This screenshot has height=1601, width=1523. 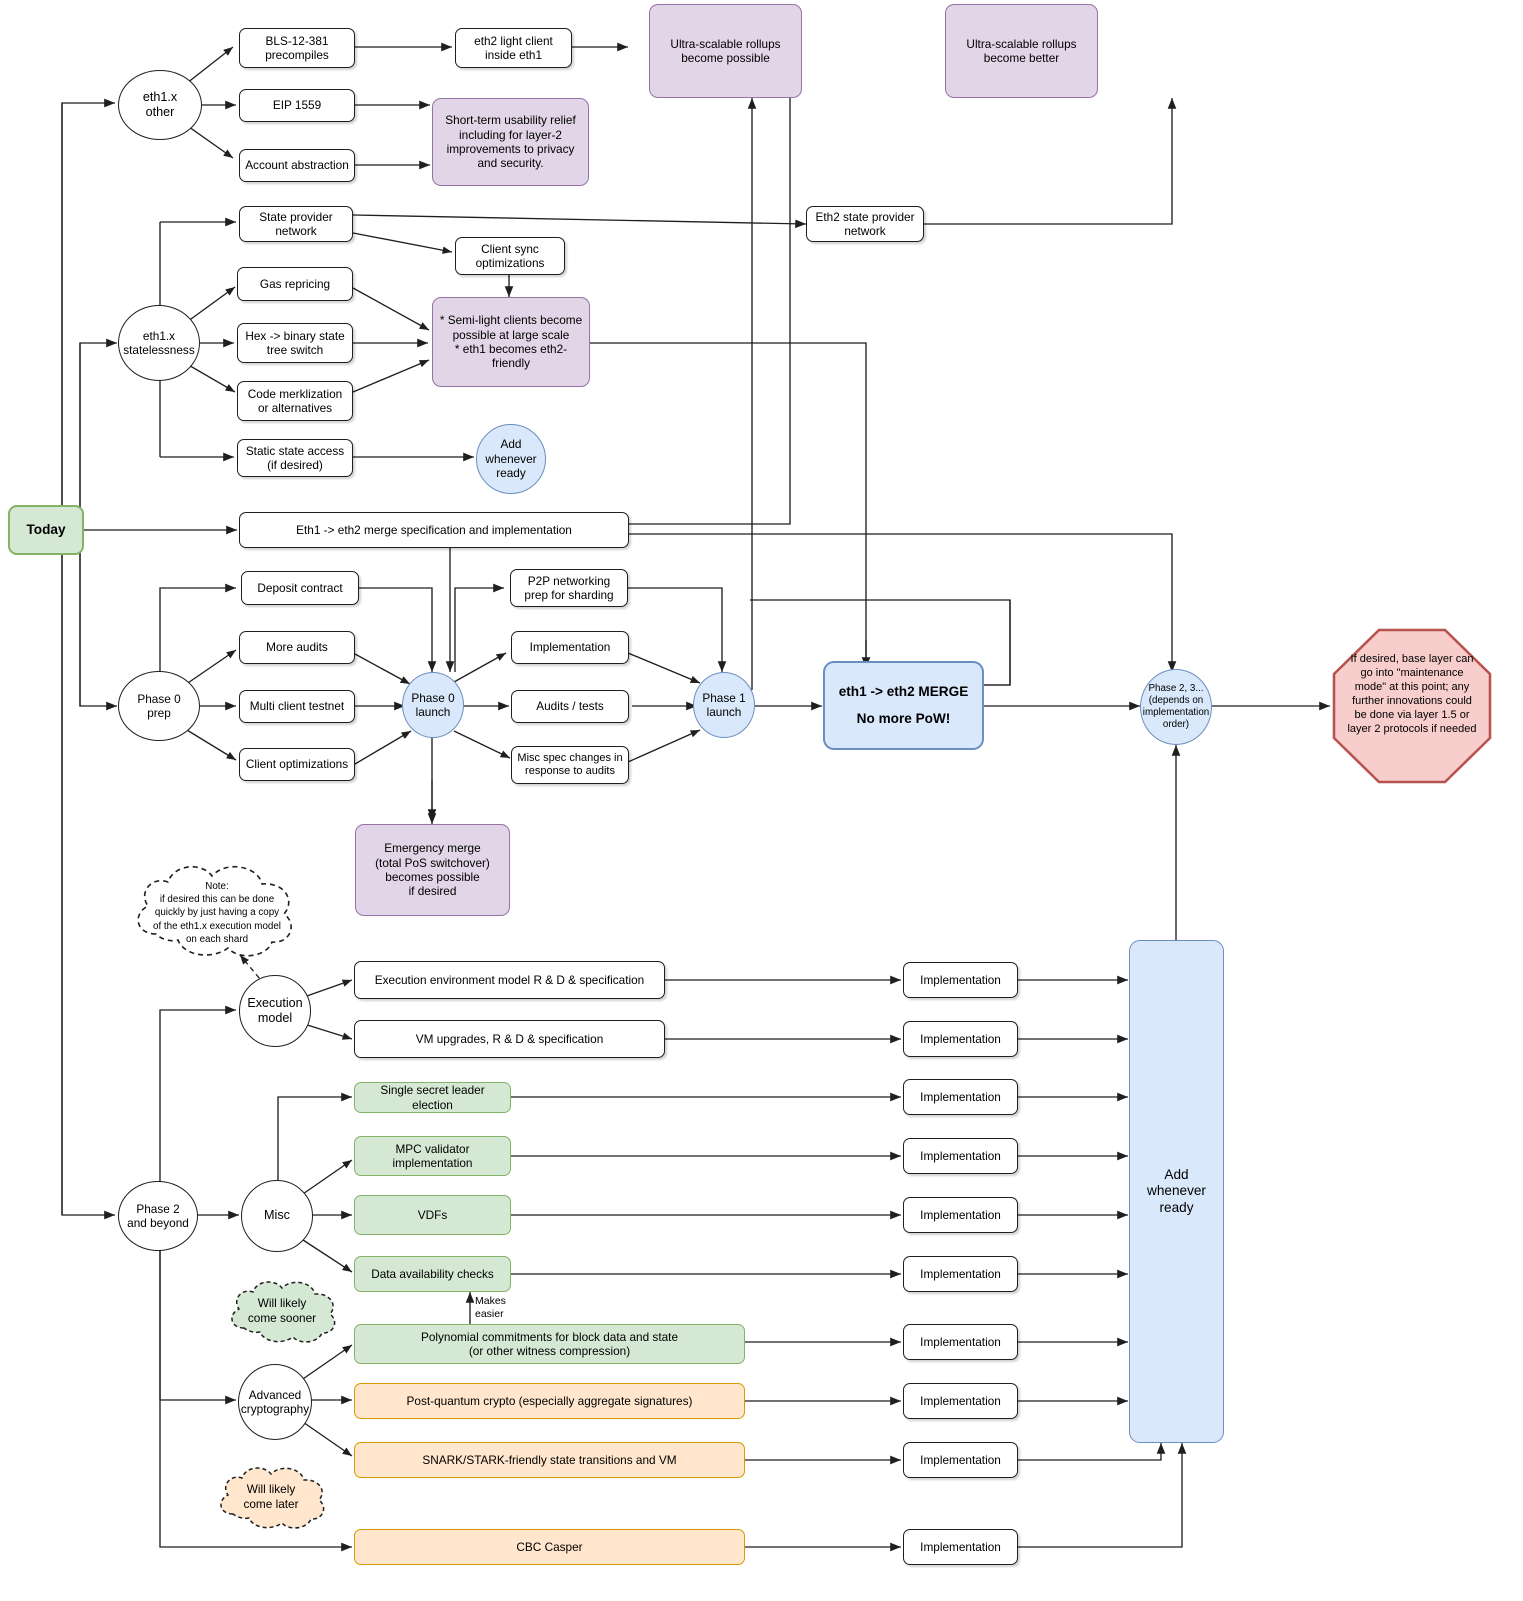 I want to click on node-multi-client-testnet-label: Multi client testnet, so click(x=297, y=706).